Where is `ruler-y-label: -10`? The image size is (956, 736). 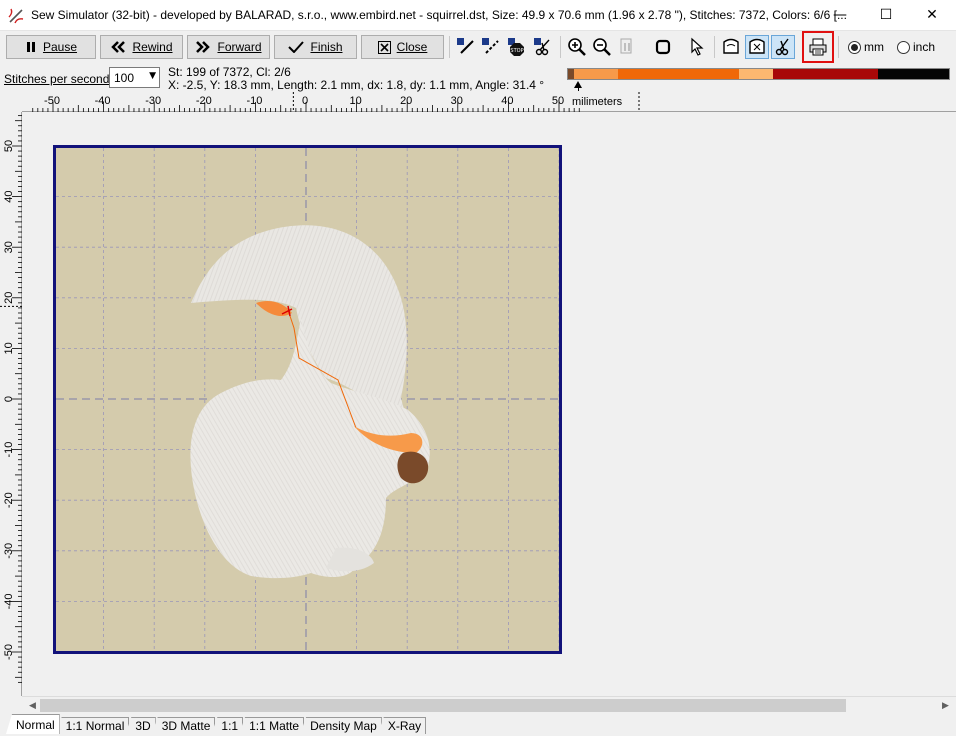 ruler-y-label: -10 is located at coordinates (9, 450).